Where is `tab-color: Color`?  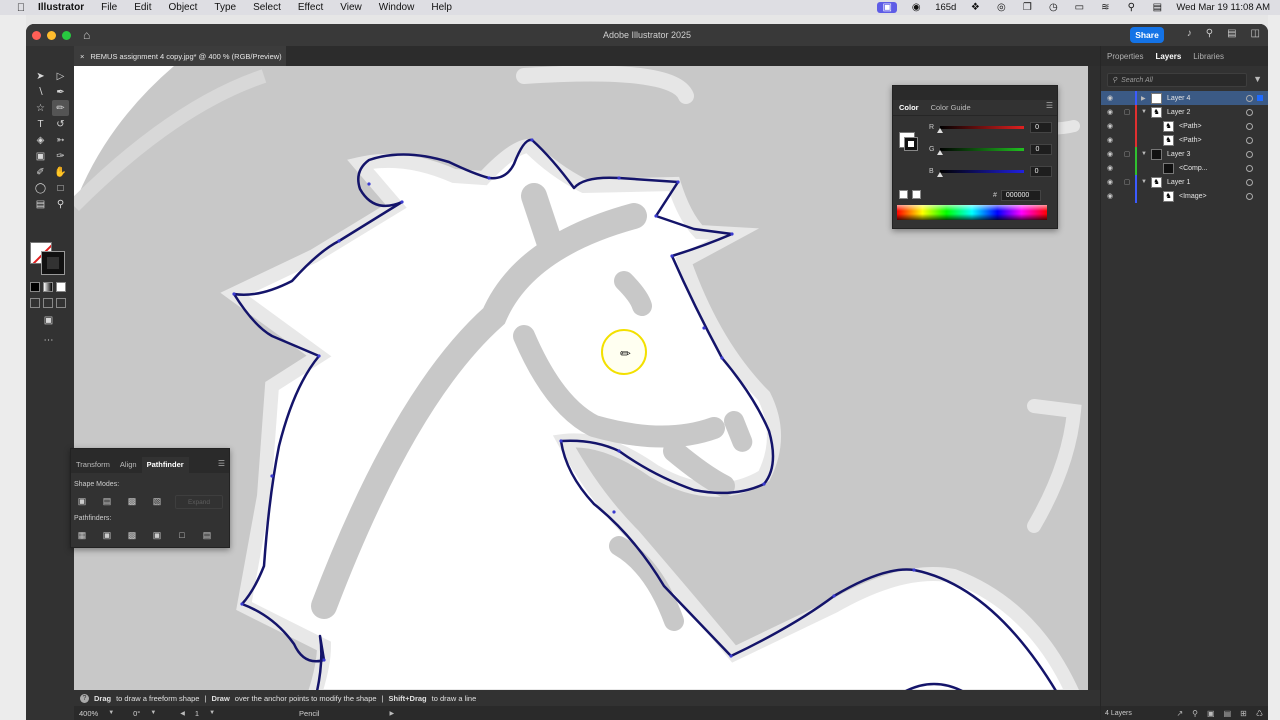 tab-color: Color is located at coordinates (909, 107).